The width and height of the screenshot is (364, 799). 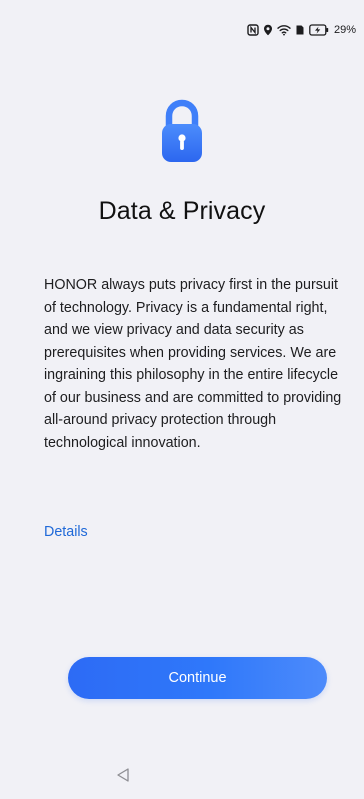 I want to click on lock-icon-container, so click(x=182, y=132).